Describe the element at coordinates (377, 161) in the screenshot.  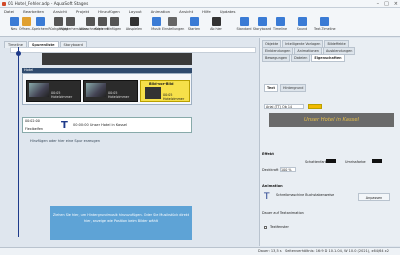
I see `outline-color-swatch` at that location.